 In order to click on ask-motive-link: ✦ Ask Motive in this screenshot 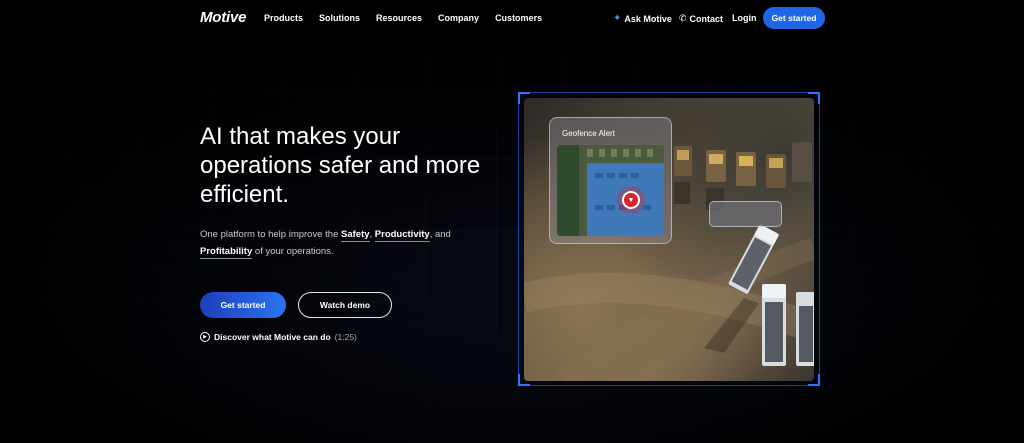, I will do `click(642, 18)`.